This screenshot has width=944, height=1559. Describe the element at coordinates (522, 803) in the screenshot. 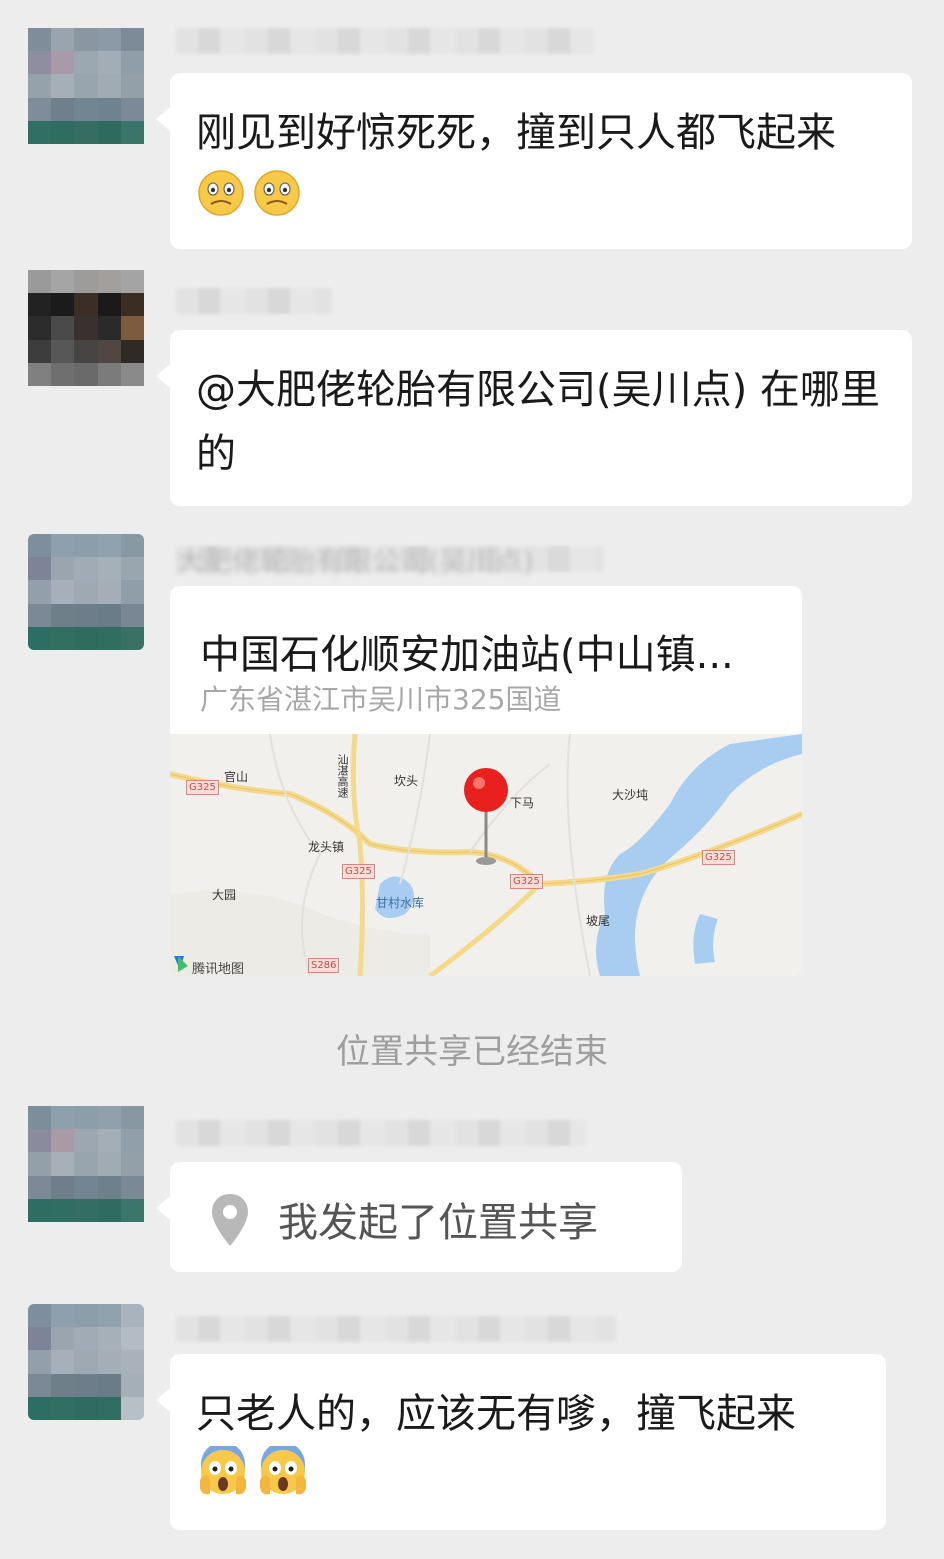

I see `map-label: 下马` at that location.